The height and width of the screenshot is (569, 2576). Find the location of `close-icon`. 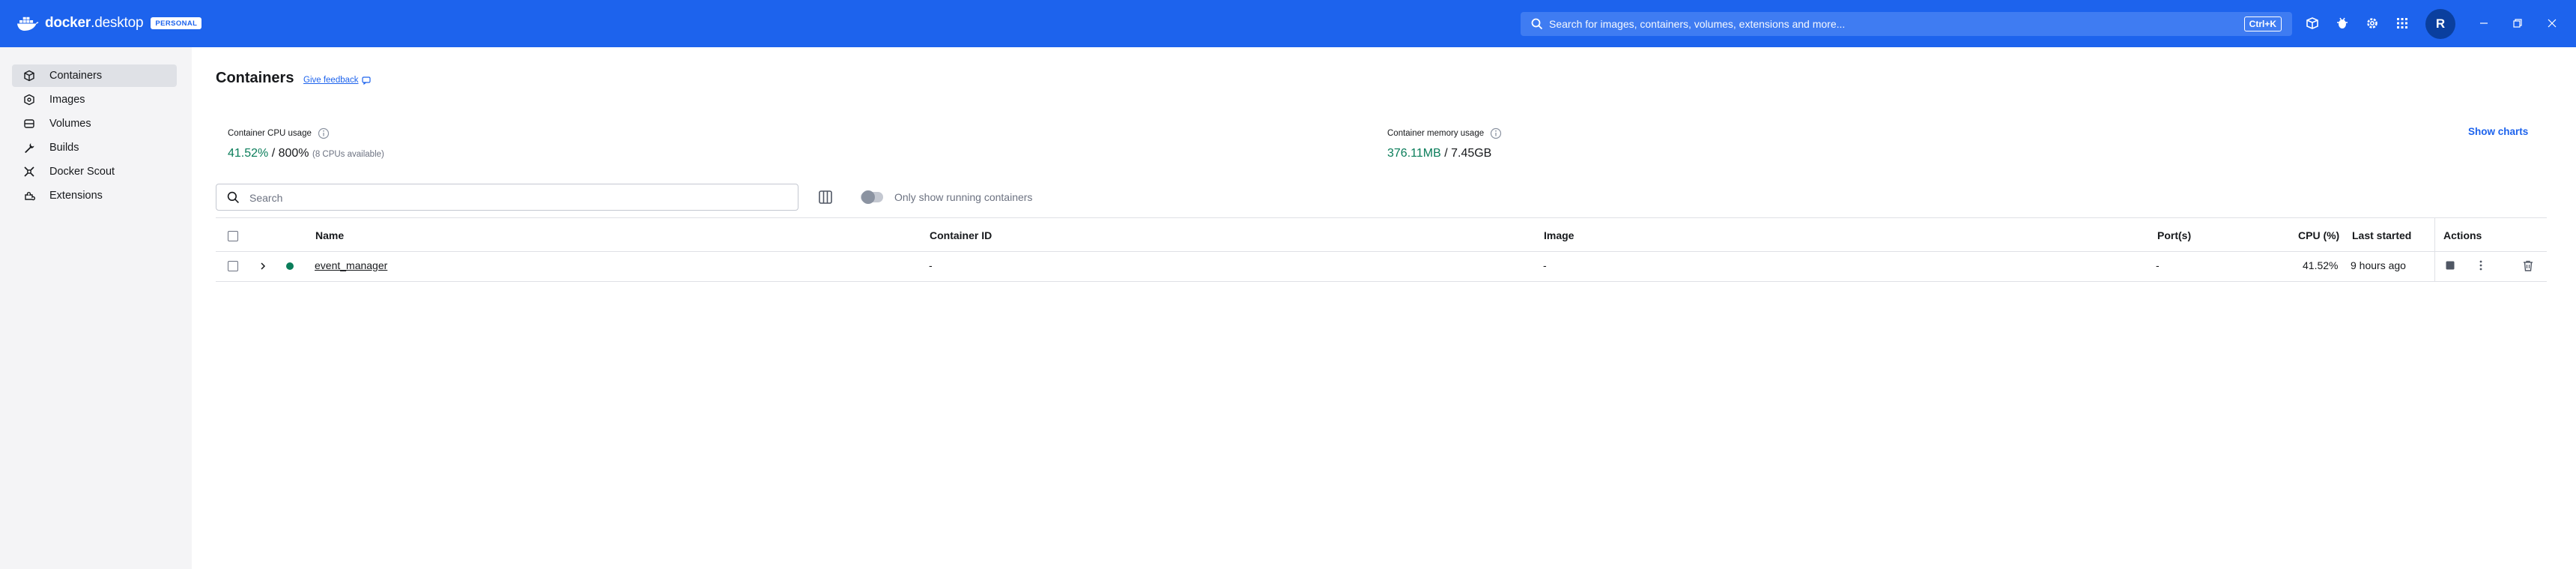

close-icon is located at coordinates (2552, 23).